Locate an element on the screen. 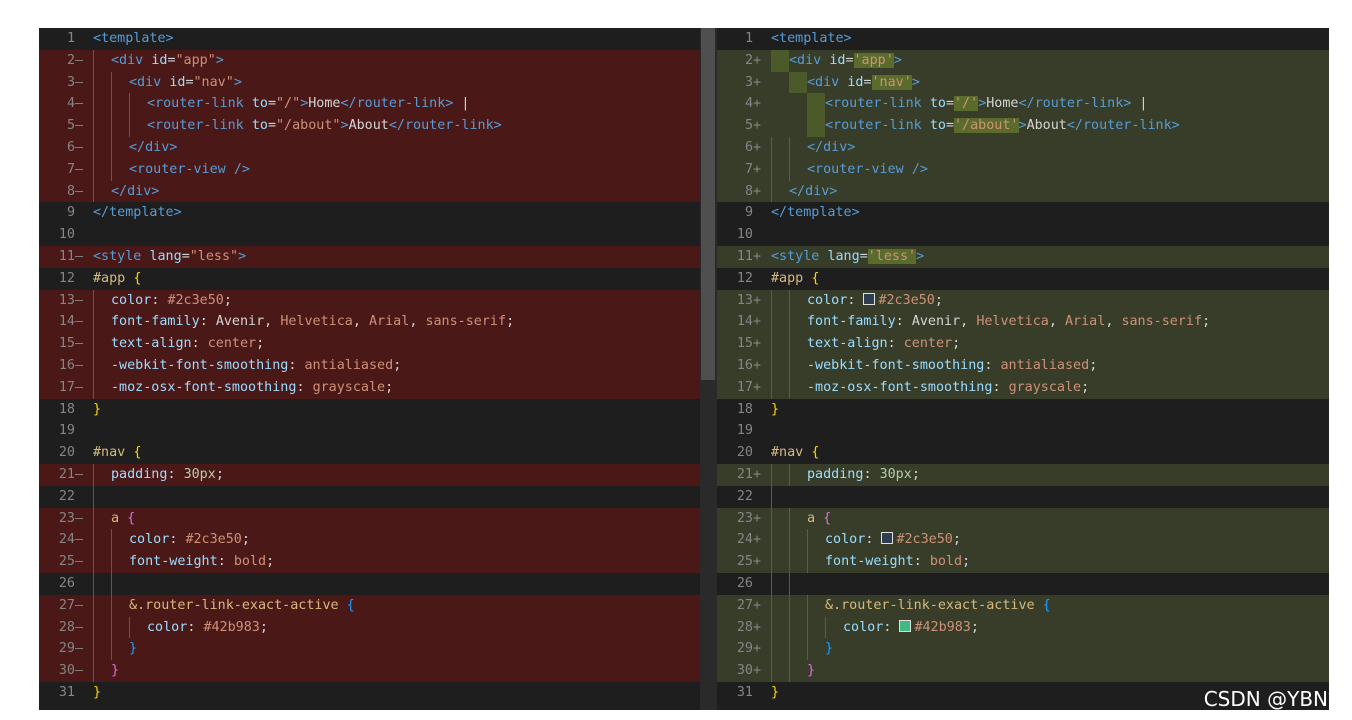 The width and height of the screenshot is (1352, 720). left-code-line: 23— a { is located at coordinates (369, 518).